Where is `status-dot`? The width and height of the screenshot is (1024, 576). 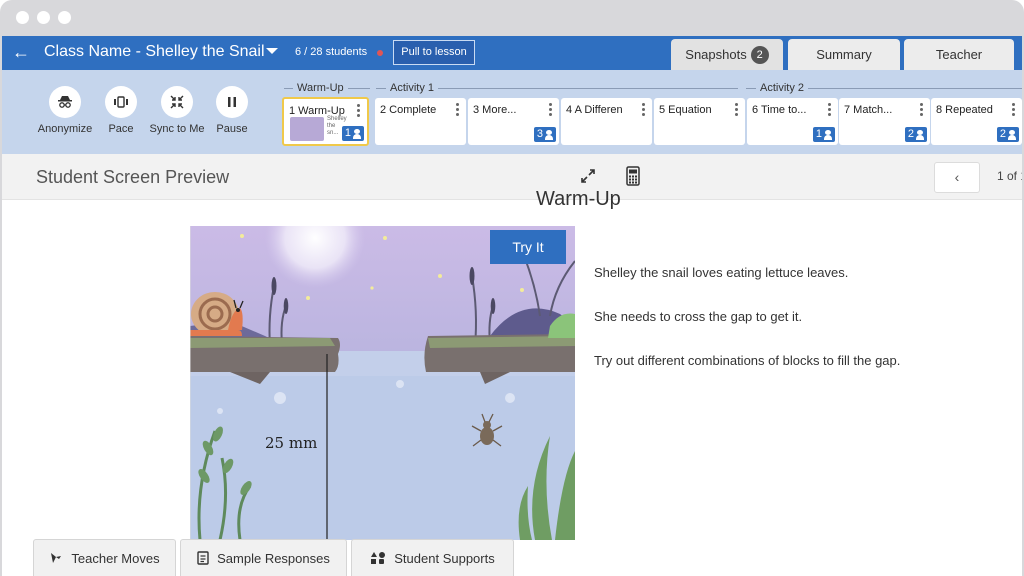 status-dot is located at coordinates (380, 53).